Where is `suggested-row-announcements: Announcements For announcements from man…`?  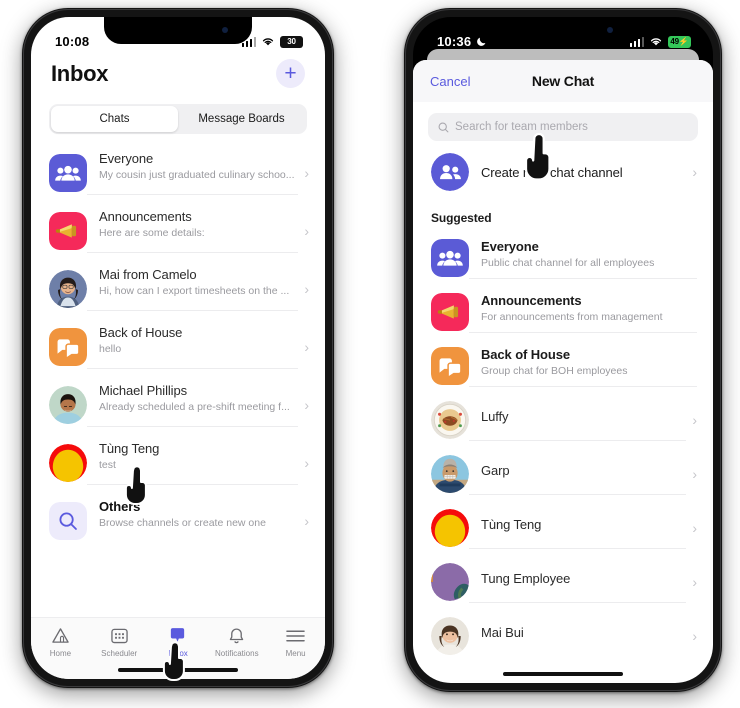 suggested-row-announcements: Announcements For announcements from man… is located at coordinates (563, 312).